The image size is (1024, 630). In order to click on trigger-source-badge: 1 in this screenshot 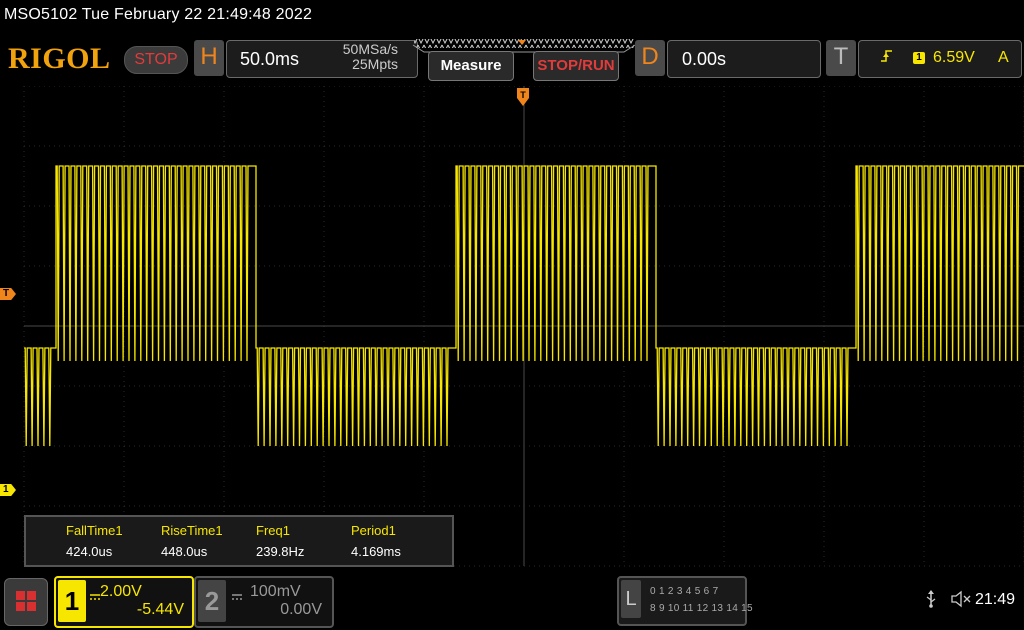, I will do `click(919, 58)`.